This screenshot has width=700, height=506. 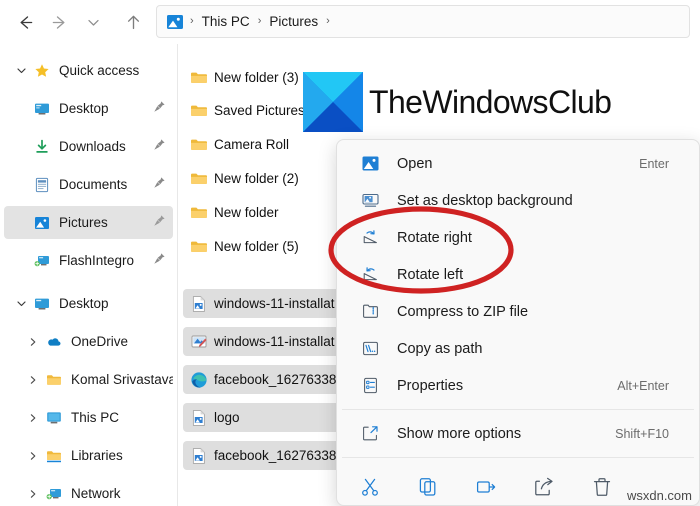 What do you see at coordinates (198, 342) in the screenshot?
I see `paint-file-icon` at bounding box center [198, 342].